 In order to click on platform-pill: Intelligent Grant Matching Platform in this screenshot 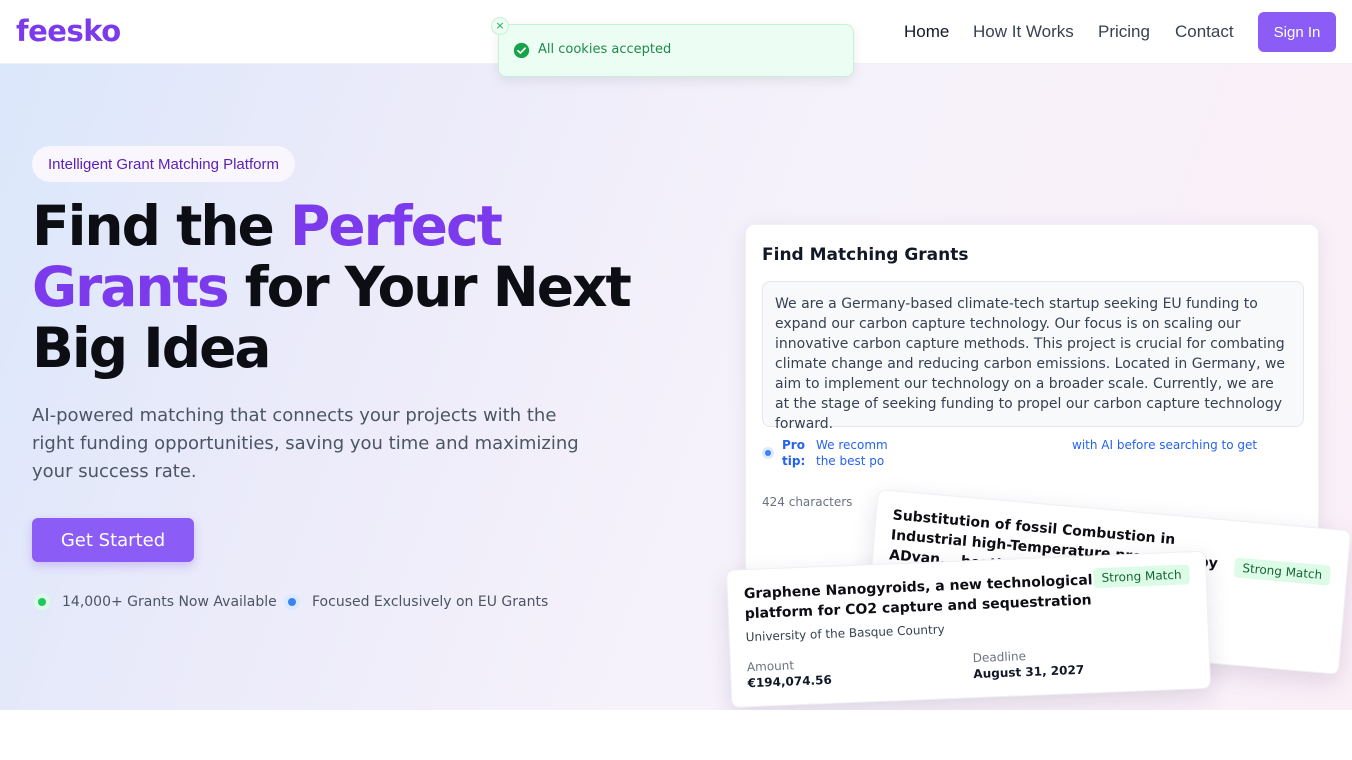, I will do `click(163, 164)`.